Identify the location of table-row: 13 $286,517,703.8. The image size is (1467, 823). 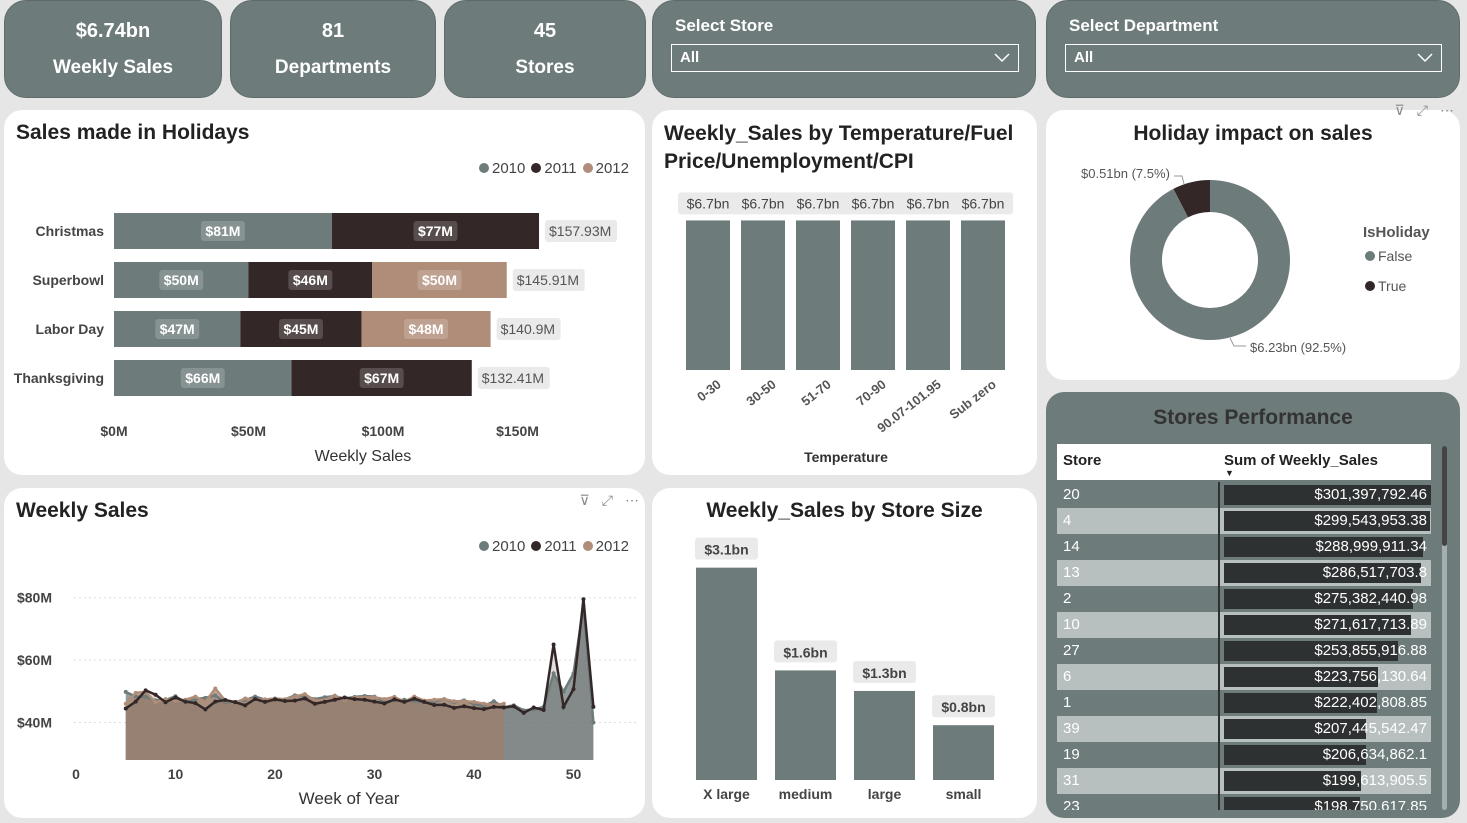
(1244, 573).